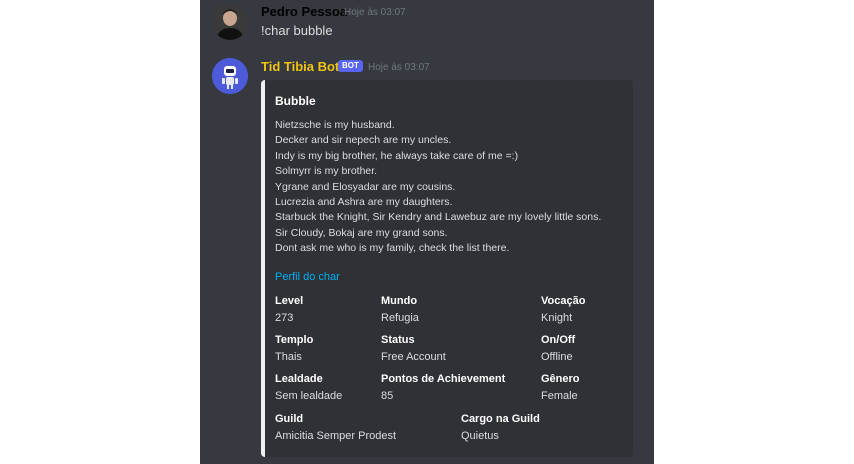  What do you see at coordinates (557, 357) in the screenshot?
I see `field-value: Offline` at bounding box center [557, 357].